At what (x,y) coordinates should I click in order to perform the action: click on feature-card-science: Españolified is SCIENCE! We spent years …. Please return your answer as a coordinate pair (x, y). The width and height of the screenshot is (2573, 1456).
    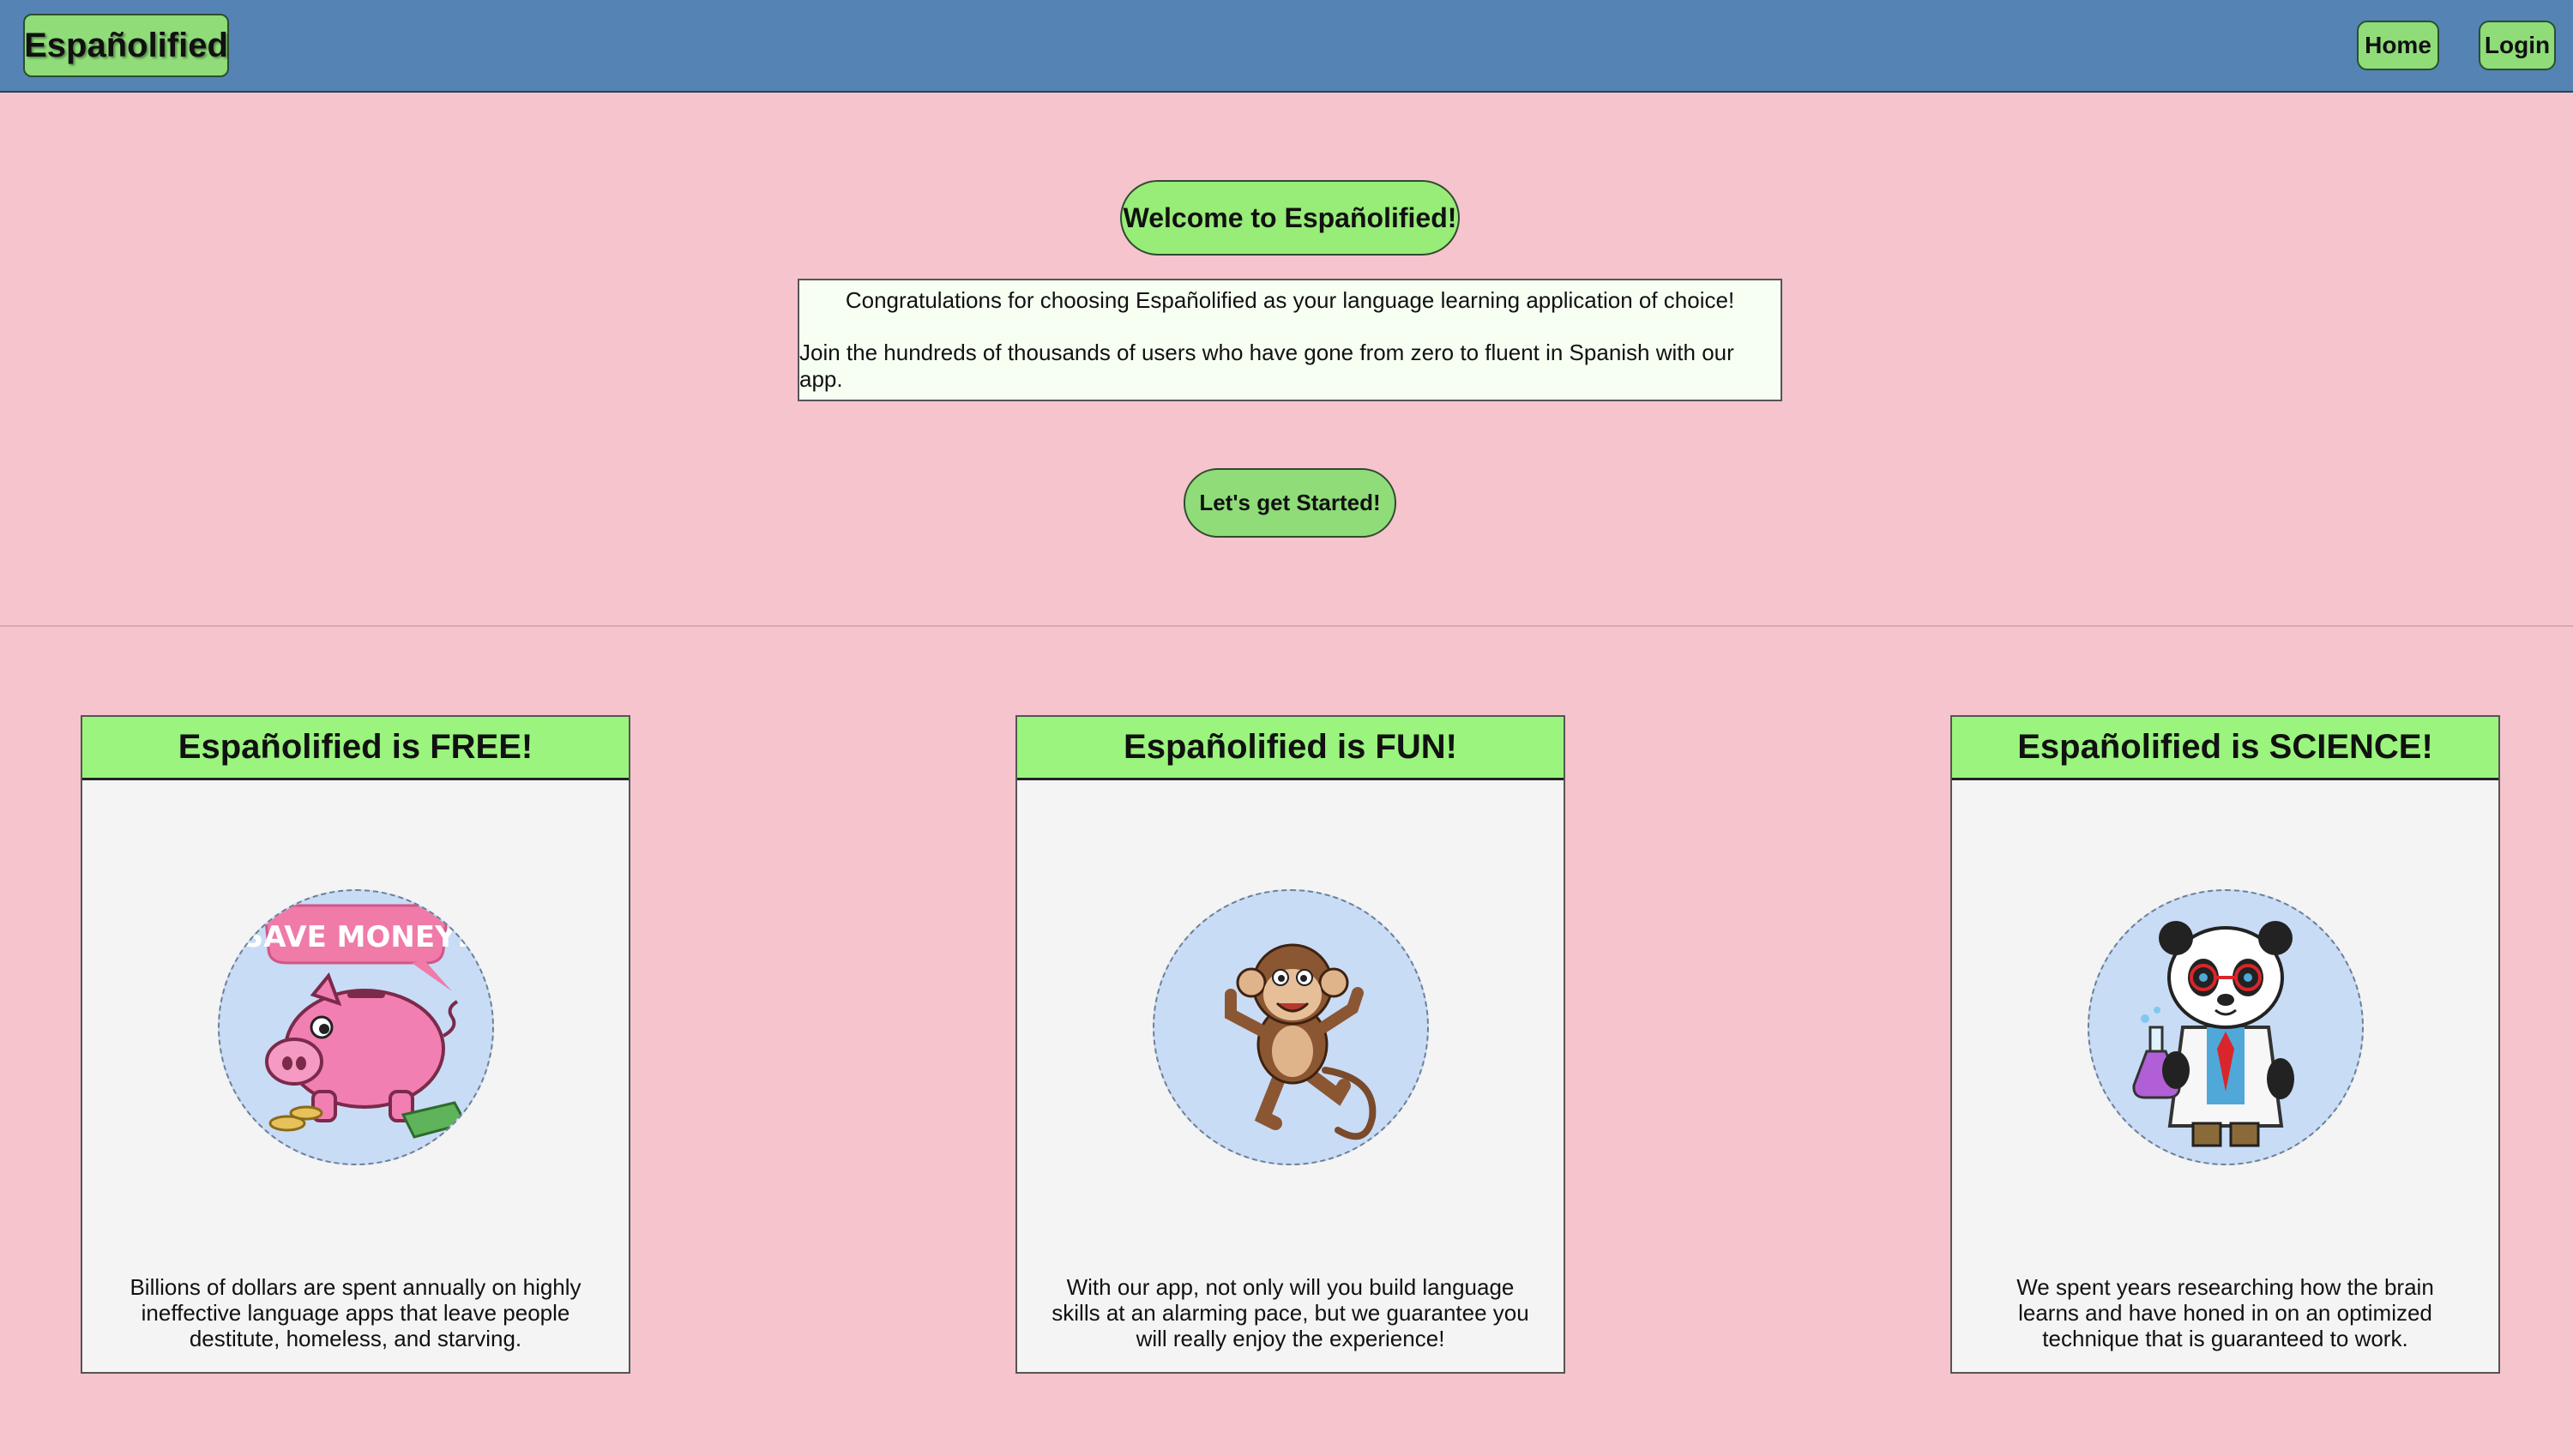
    Looking at the image, I should click on (2225, 1044).